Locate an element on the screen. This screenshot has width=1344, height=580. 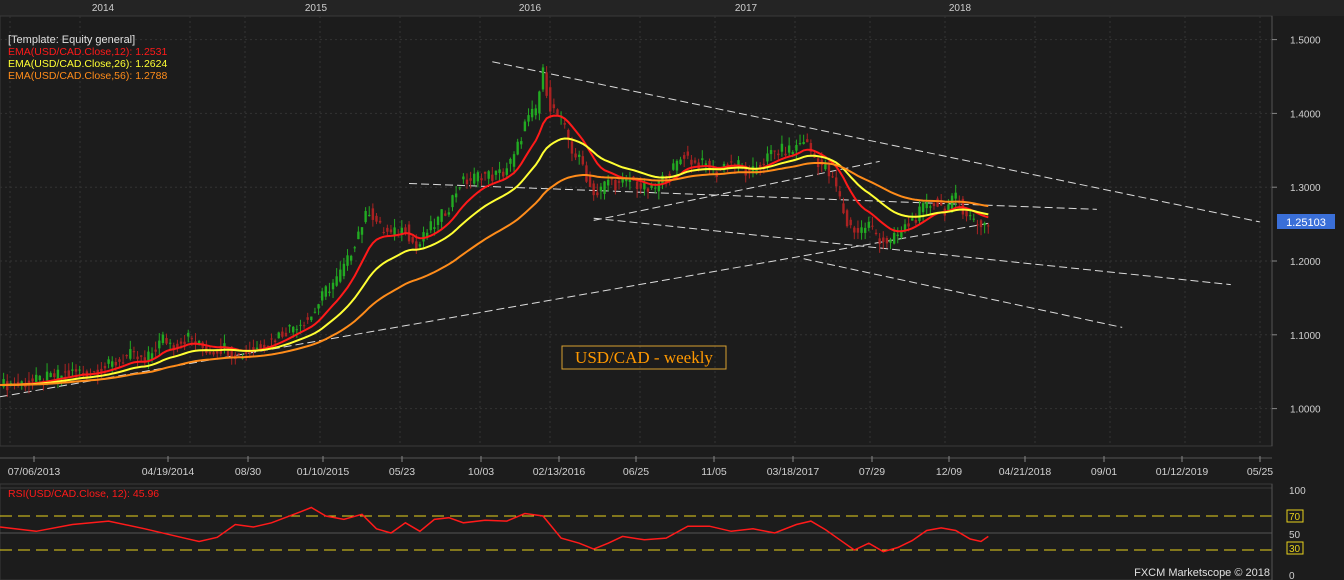
x-tick-label: 07/06/2013 is located at coordinates (34, 472).